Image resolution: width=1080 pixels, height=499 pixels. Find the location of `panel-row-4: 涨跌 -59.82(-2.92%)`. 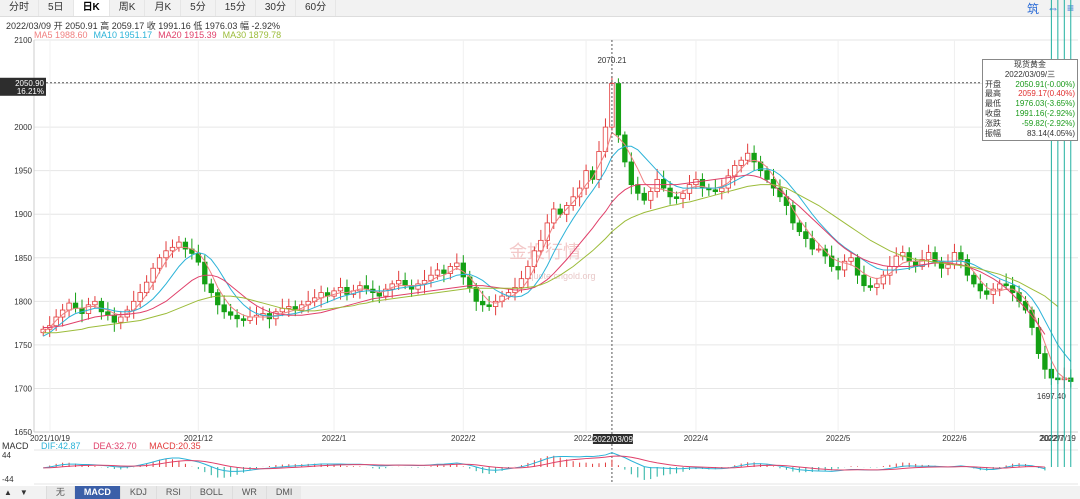

panel-row-4: 涨跌 -59.82(-2.92%) is located at coordinates (1030, 124).